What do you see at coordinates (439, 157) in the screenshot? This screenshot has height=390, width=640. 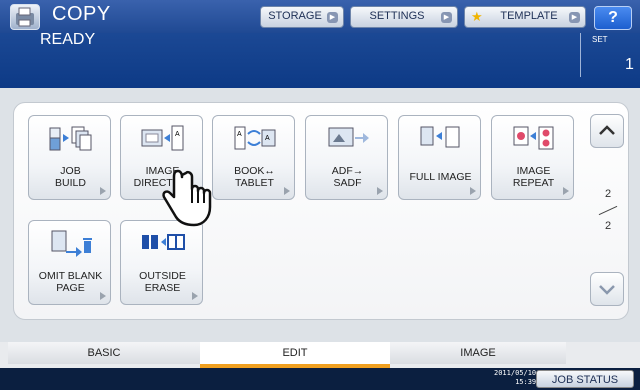 I see `full-image-button: FULL IMAGE` at bounding box center [439, 157].